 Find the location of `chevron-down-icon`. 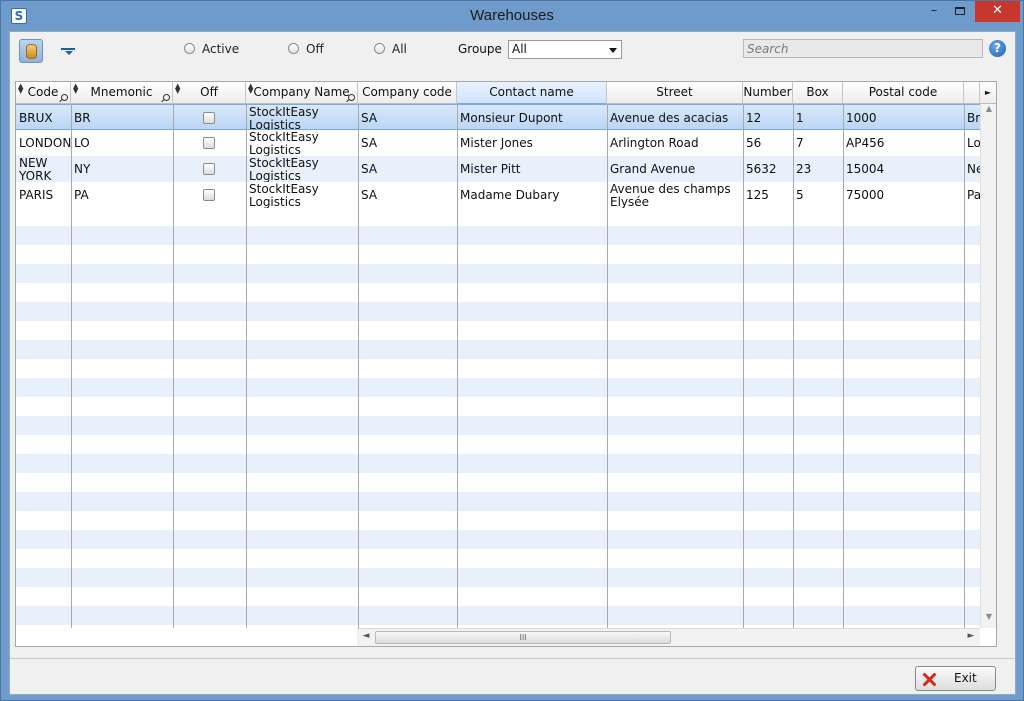

chevron-down-icon is located at coordinates (613, 50).